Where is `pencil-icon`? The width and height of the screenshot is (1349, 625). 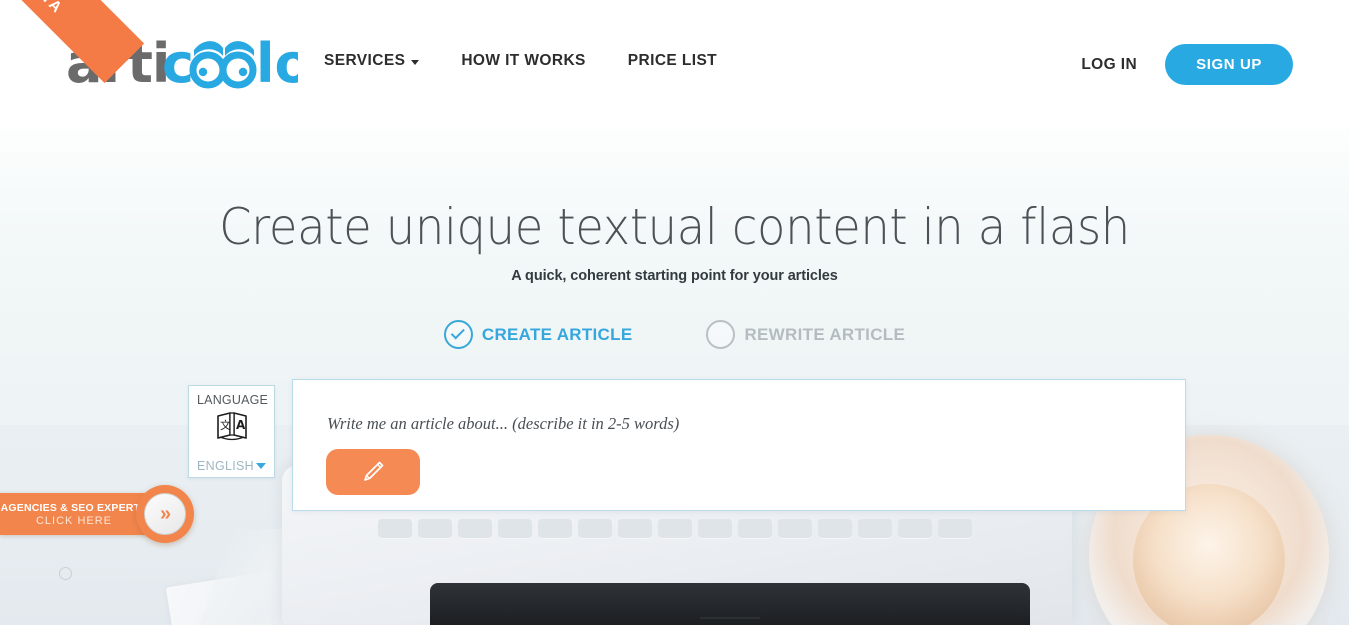 pencil-icon is located at coordinates (374, 471).